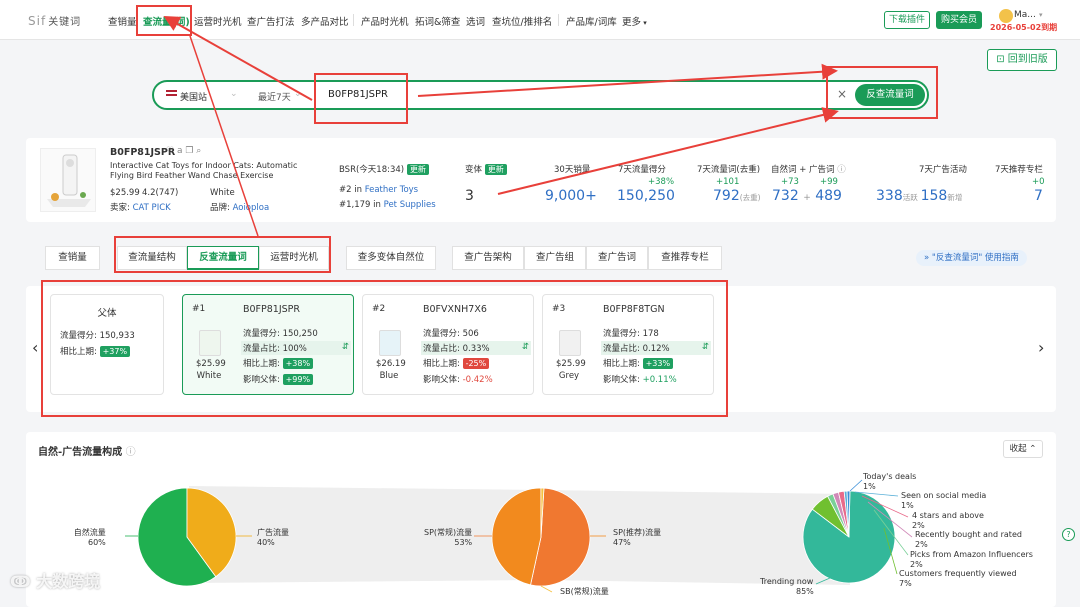  What do you see at coordinates (1038, 182) in the screenshot?
I see `recommend-change: +0` at bounding box center [1038, 182].